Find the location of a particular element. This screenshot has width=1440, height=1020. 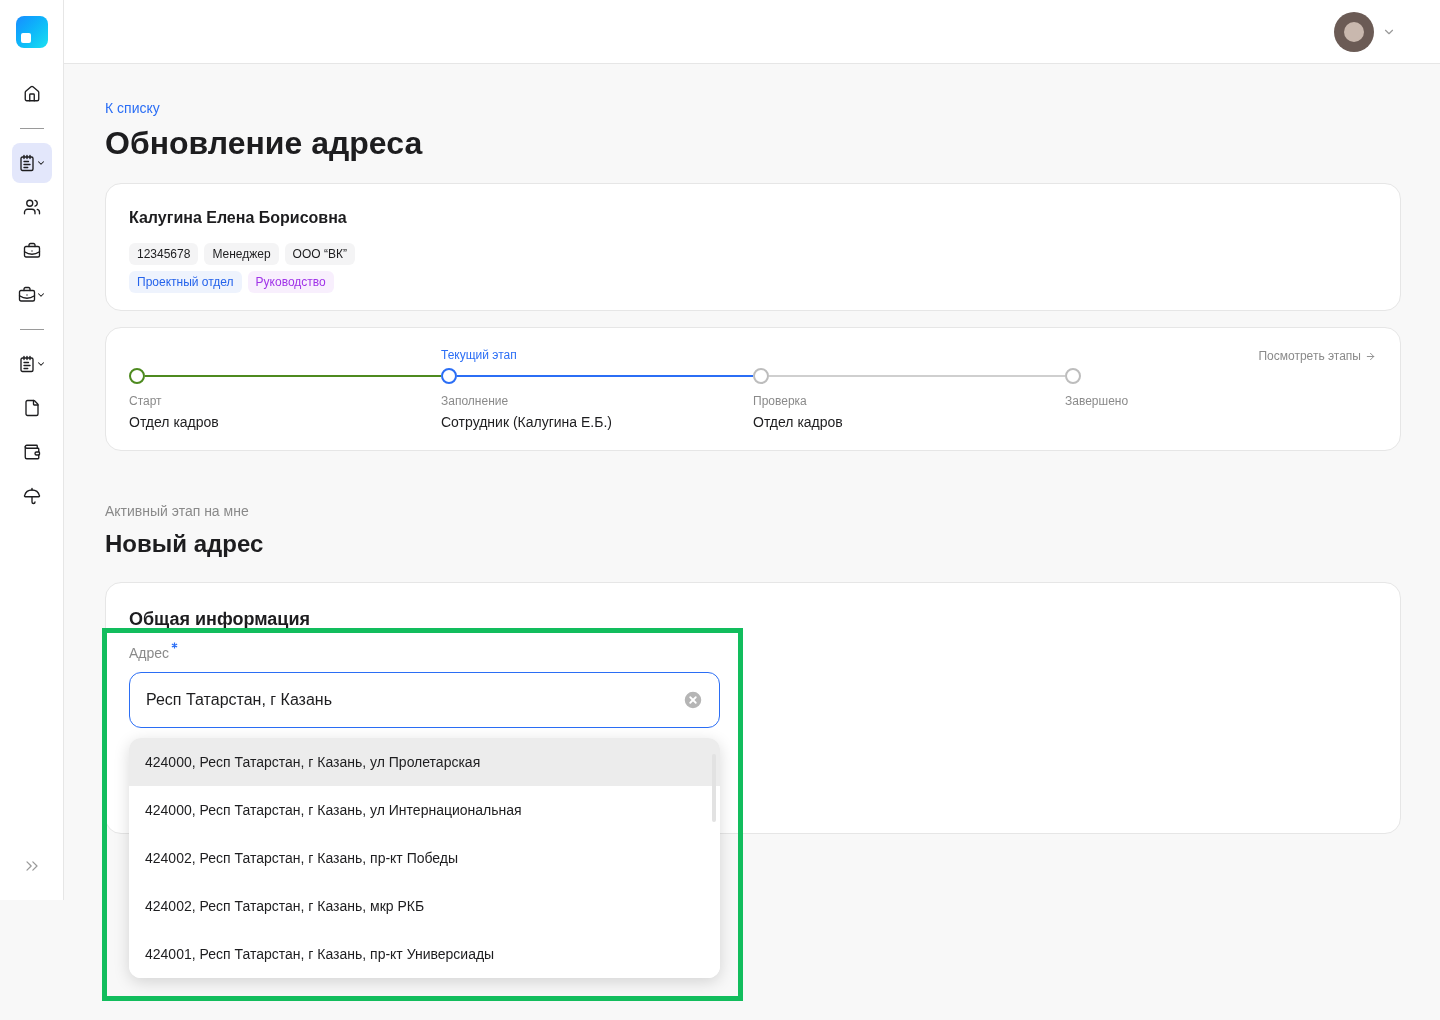

step-caption: Старт is located at coordinates (145, 401).